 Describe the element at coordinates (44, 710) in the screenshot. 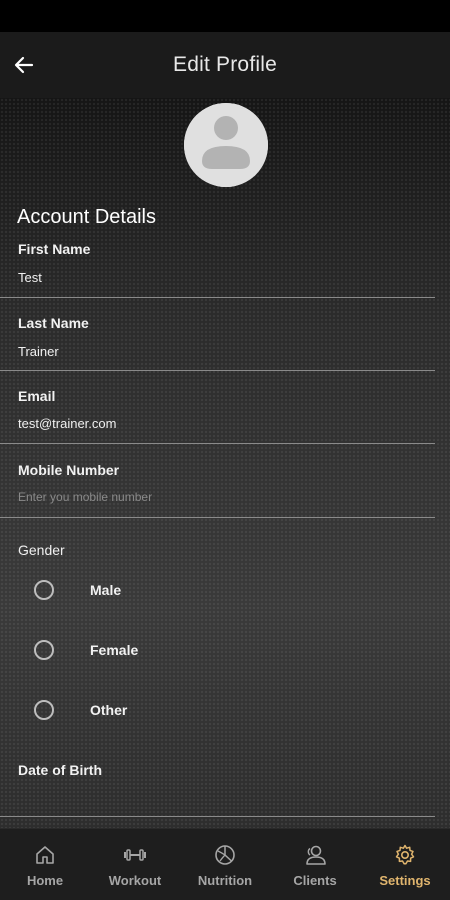

I see `radio-other-circle` at that location.